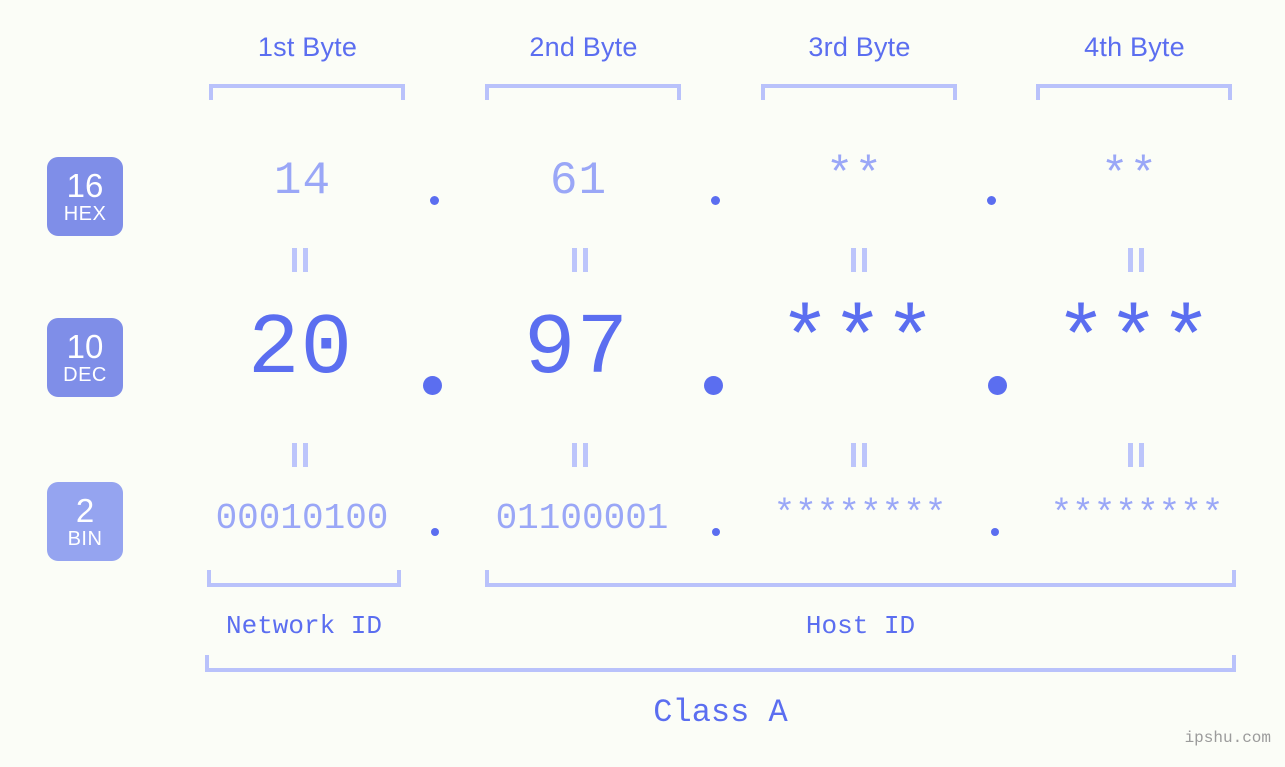  I want to click on radix-badge-hex-label: HEX, so click(85, 214).